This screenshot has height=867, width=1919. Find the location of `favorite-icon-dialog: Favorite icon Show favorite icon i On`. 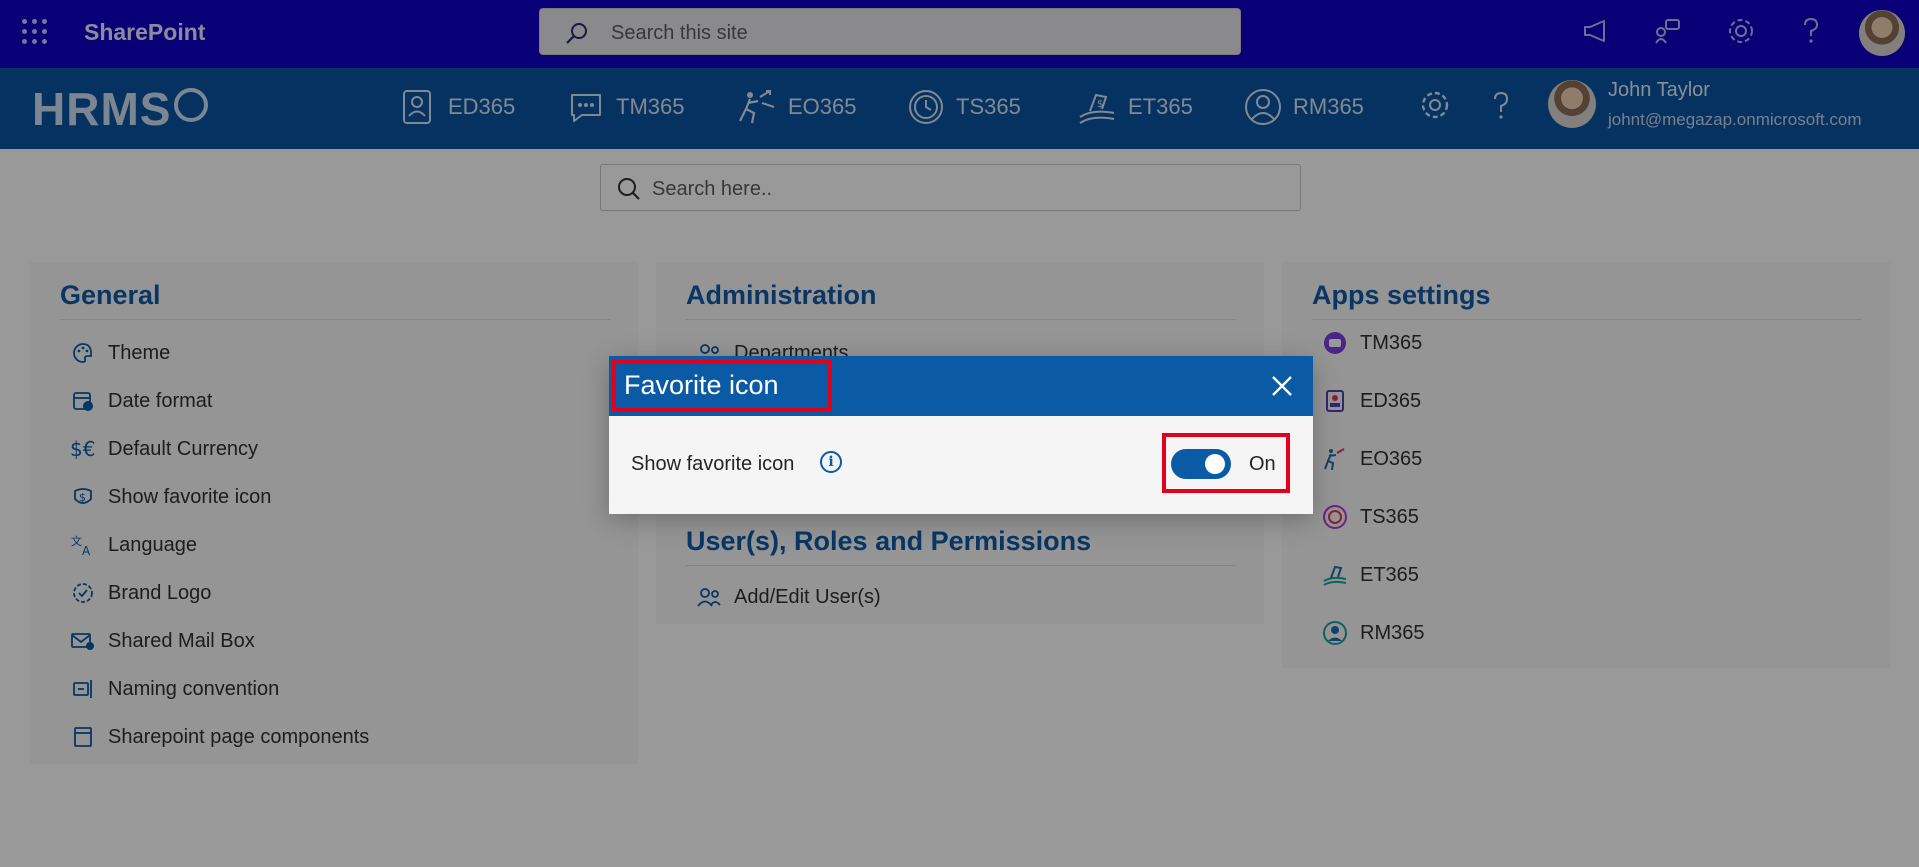

favorite-icon-dialog: Favorite icon Show favorite icon i On is located at coordinates (961, 435).